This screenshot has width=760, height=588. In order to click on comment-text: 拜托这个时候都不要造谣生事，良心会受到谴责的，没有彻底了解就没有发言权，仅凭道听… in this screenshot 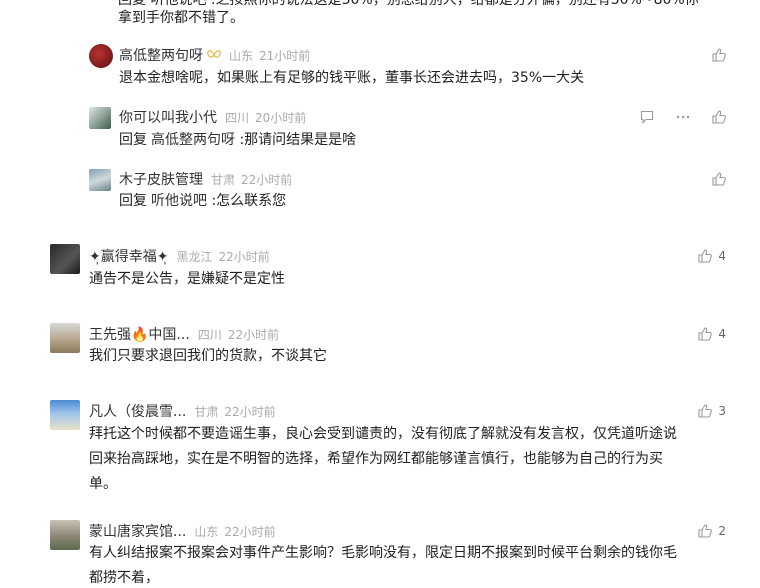, I will do `click(383, 459)`.